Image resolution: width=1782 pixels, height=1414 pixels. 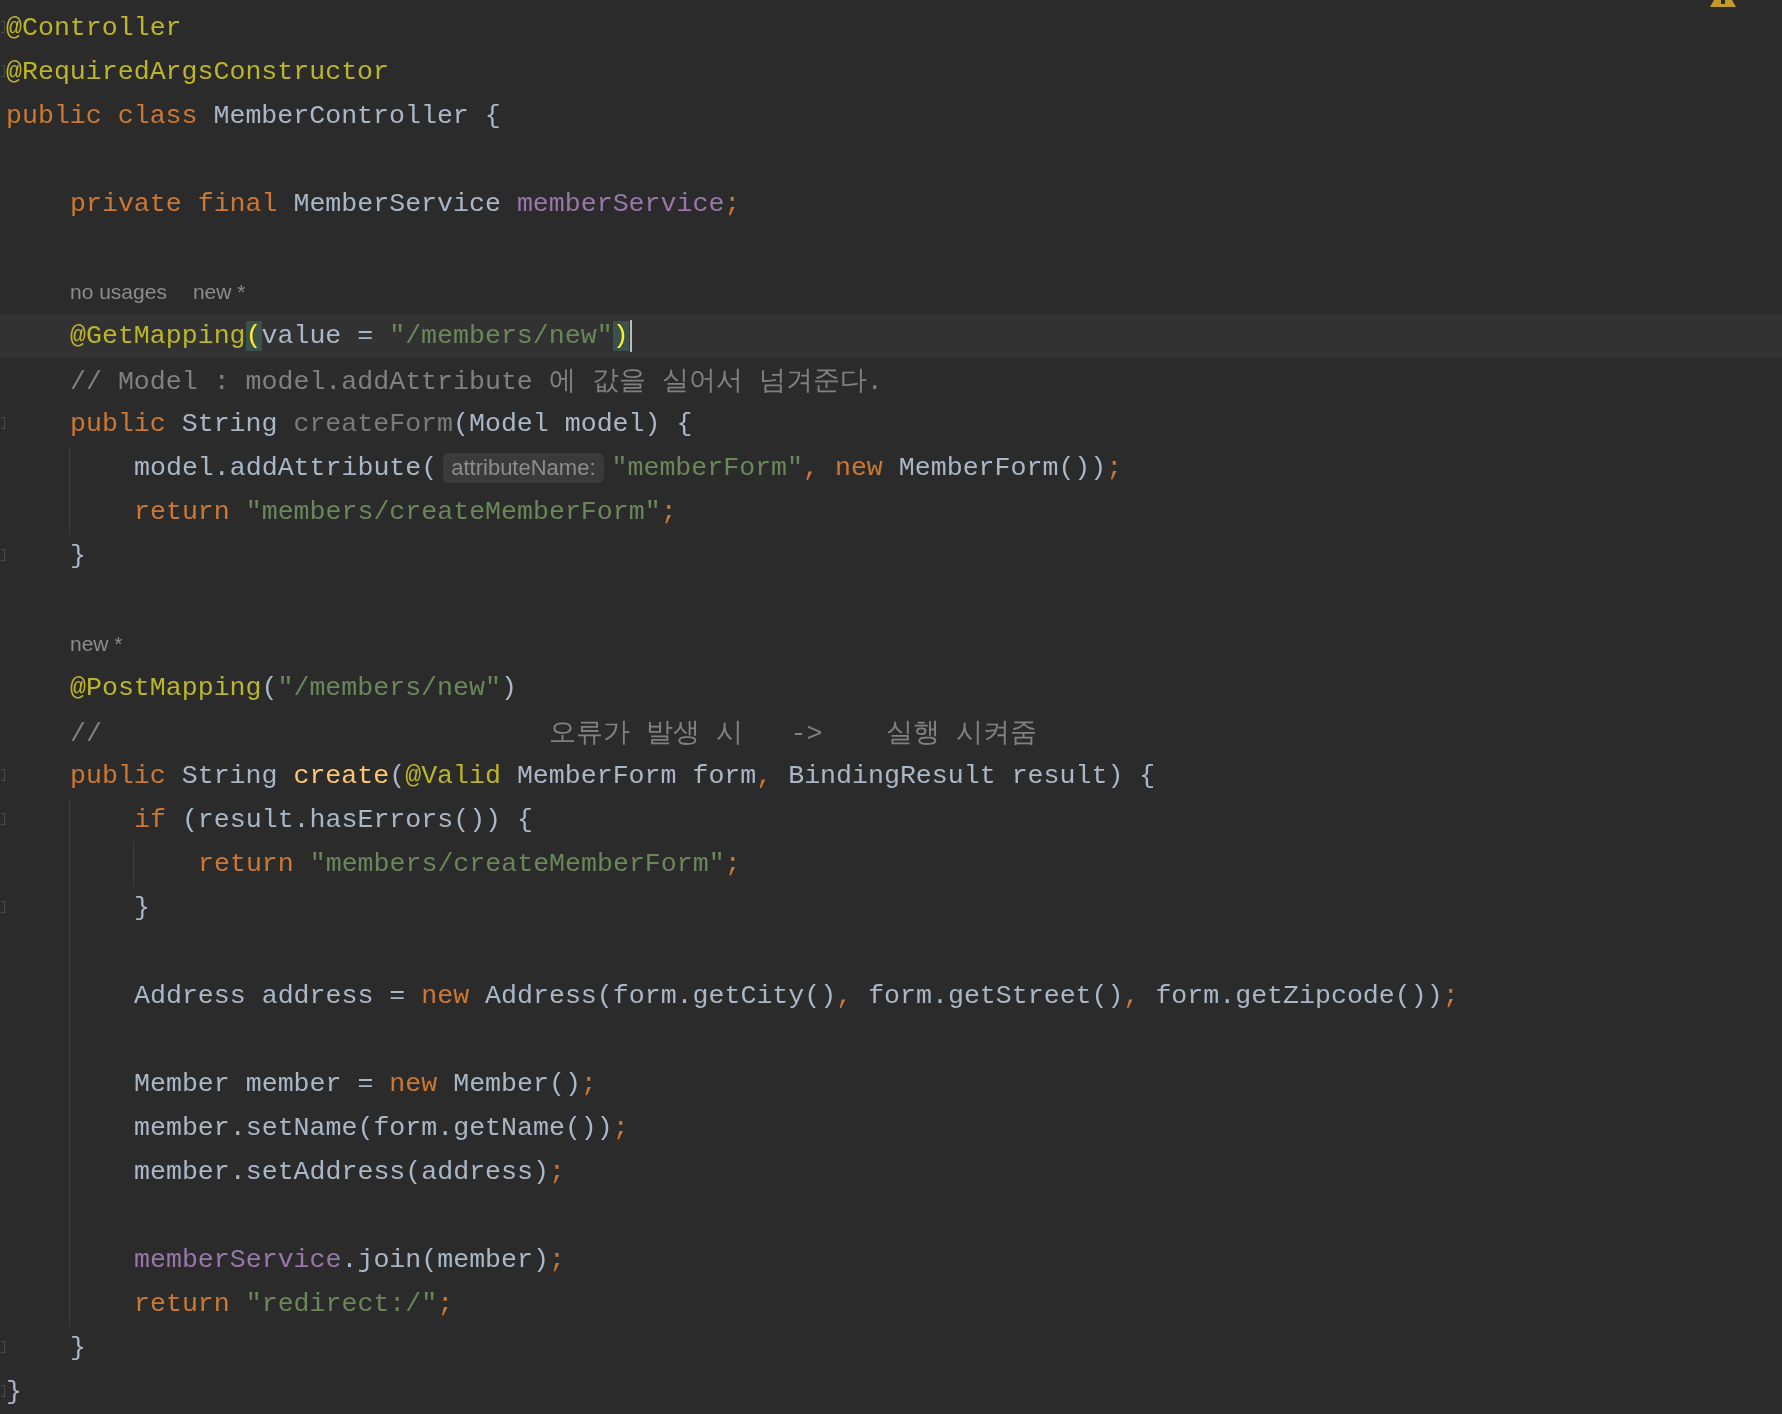 What do you see at coordinates (349, 1260) in the screenshot?
I see `code-text: memberService.join(member);` at bounding box center [349, 1260].